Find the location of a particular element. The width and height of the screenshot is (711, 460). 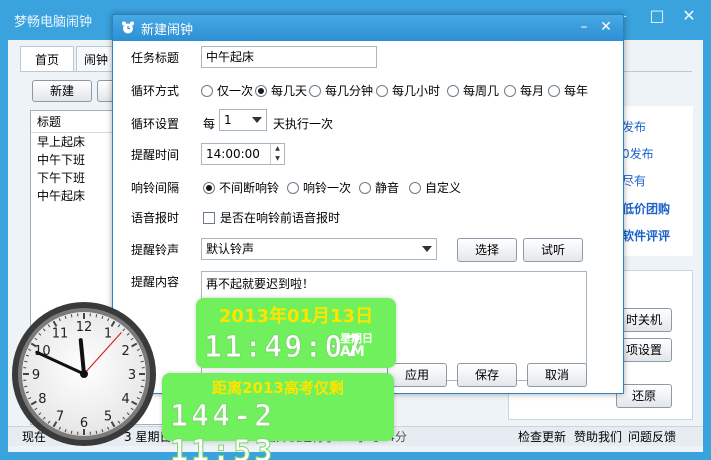

loop-once-radio: 仅一次 is located at coordinates (227, 90).